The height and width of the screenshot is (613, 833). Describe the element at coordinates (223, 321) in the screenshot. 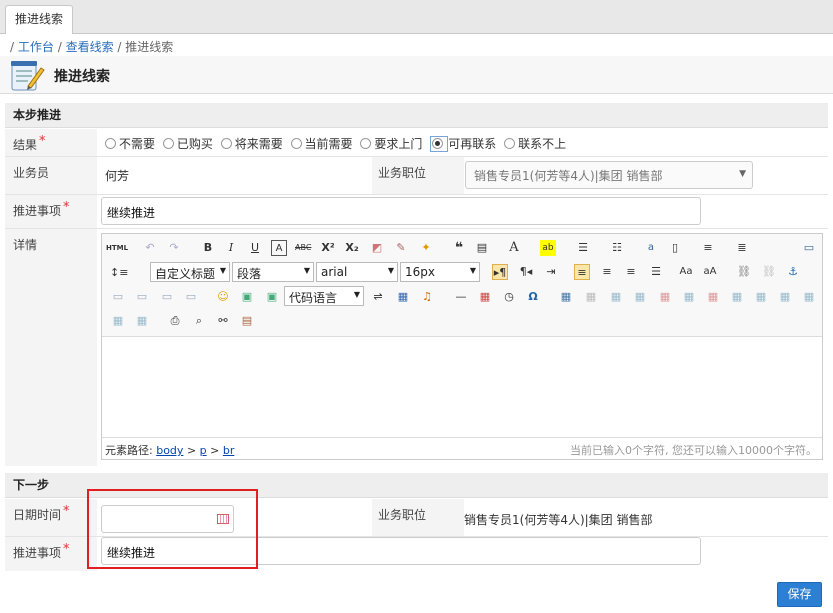

I see `search-replace-icon: ⚯` at that location.